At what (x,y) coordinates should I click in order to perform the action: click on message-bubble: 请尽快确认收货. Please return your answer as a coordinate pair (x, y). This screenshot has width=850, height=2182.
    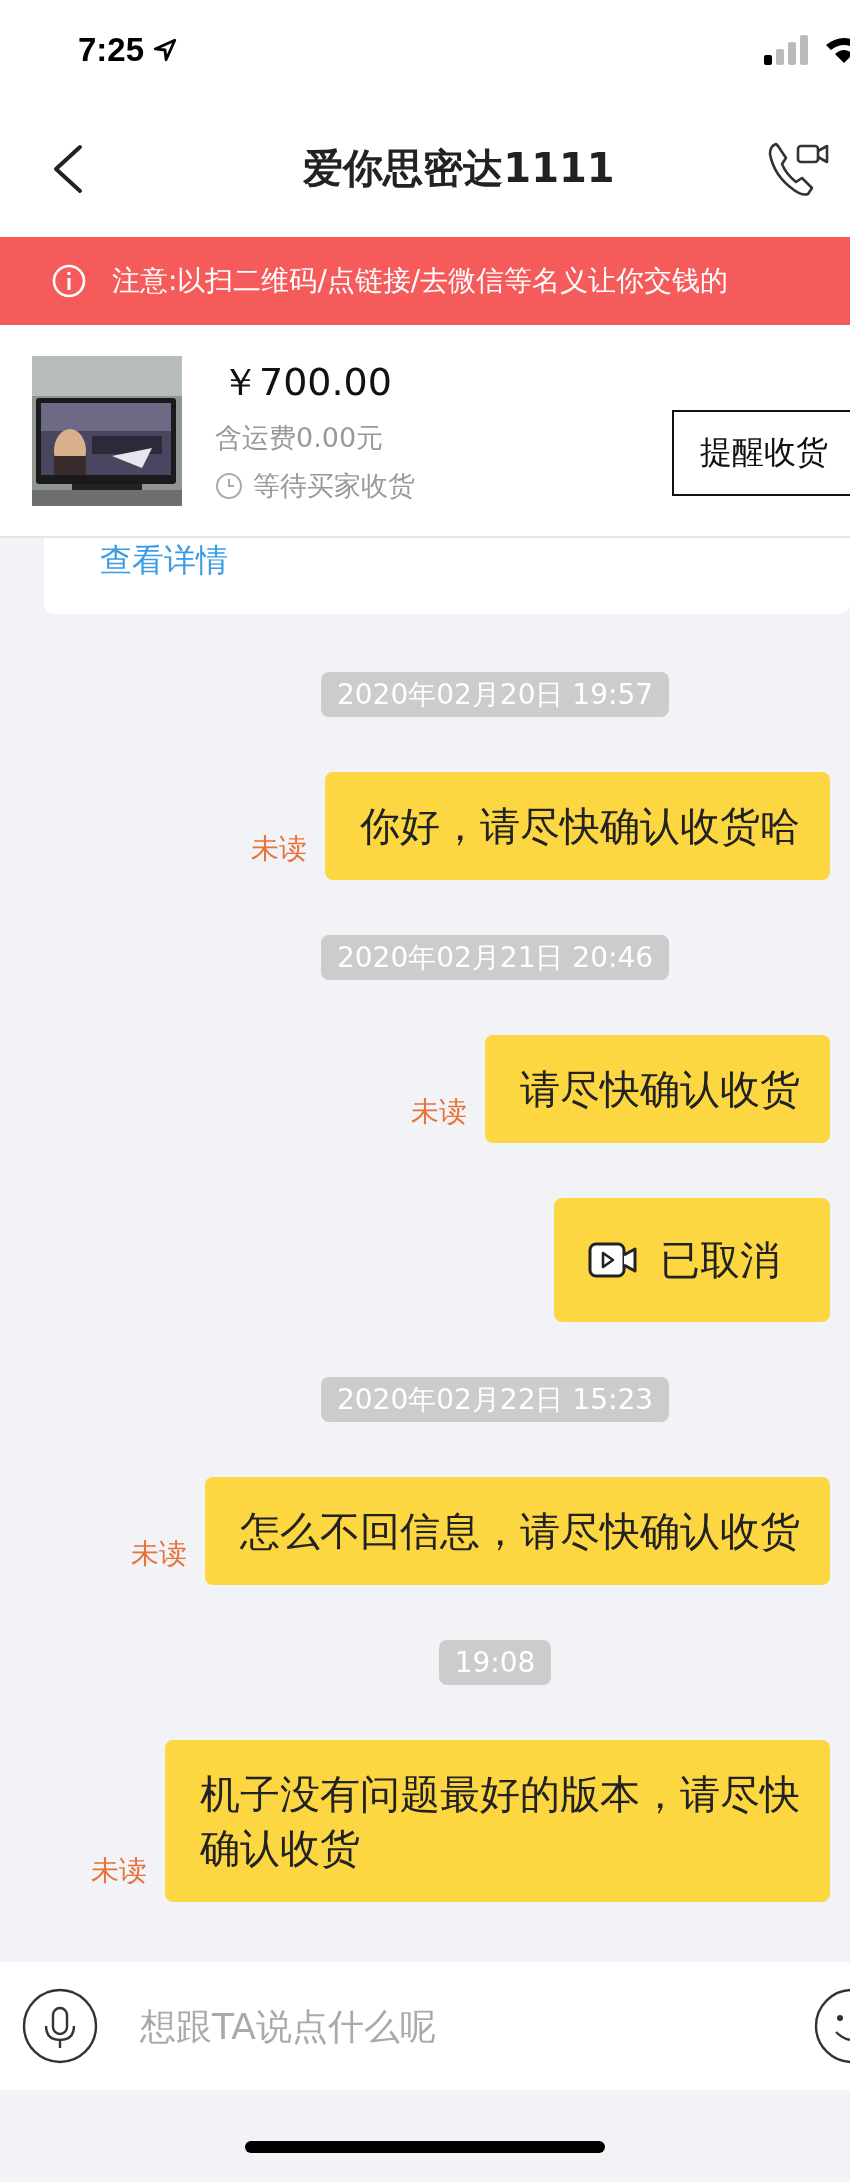
    Looking at the image, I should click on (657, 1089).